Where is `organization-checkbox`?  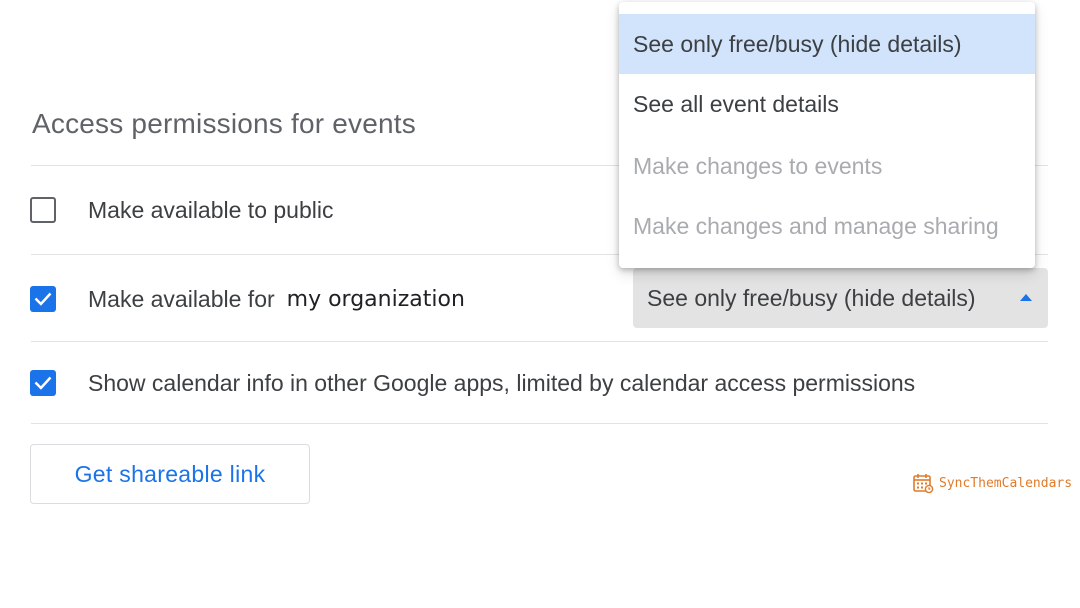
organization-checkbox is located at coordinates (43, 299).